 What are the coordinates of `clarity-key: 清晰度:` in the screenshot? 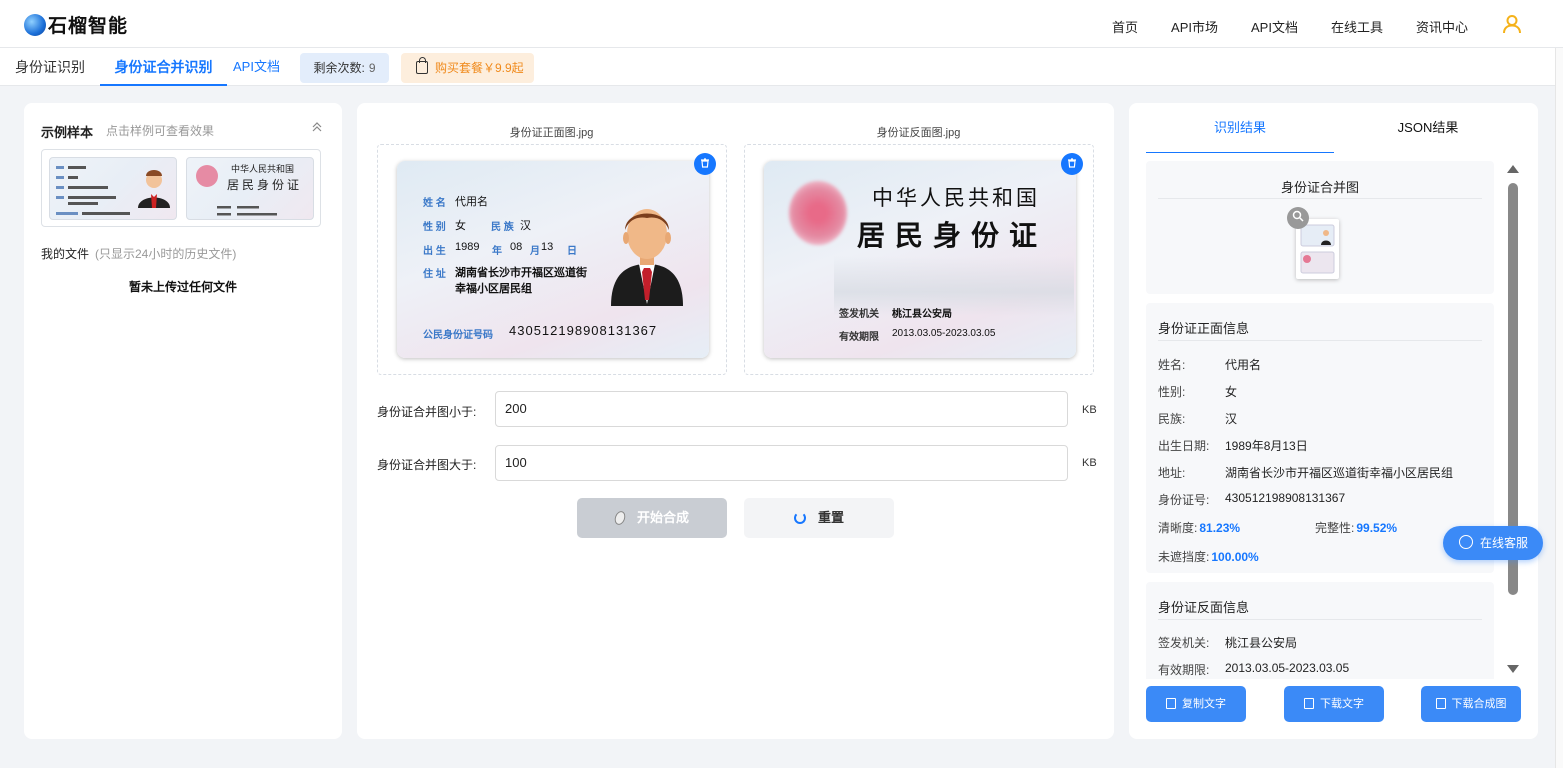 It's located at (1178, 528).